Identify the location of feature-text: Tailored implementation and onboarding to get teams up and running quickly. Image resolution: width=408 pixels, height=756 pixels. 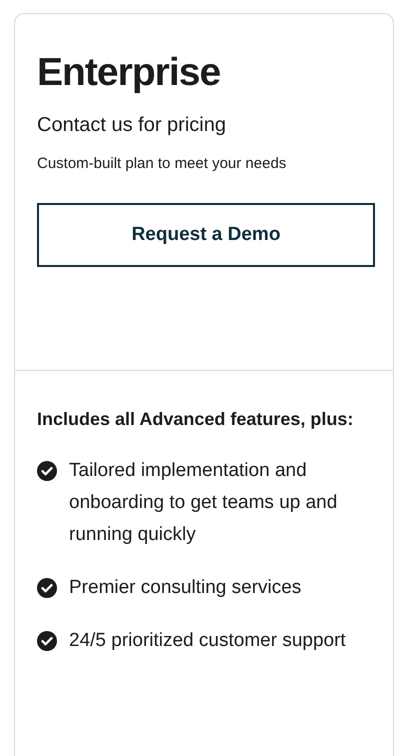
(203, 503).